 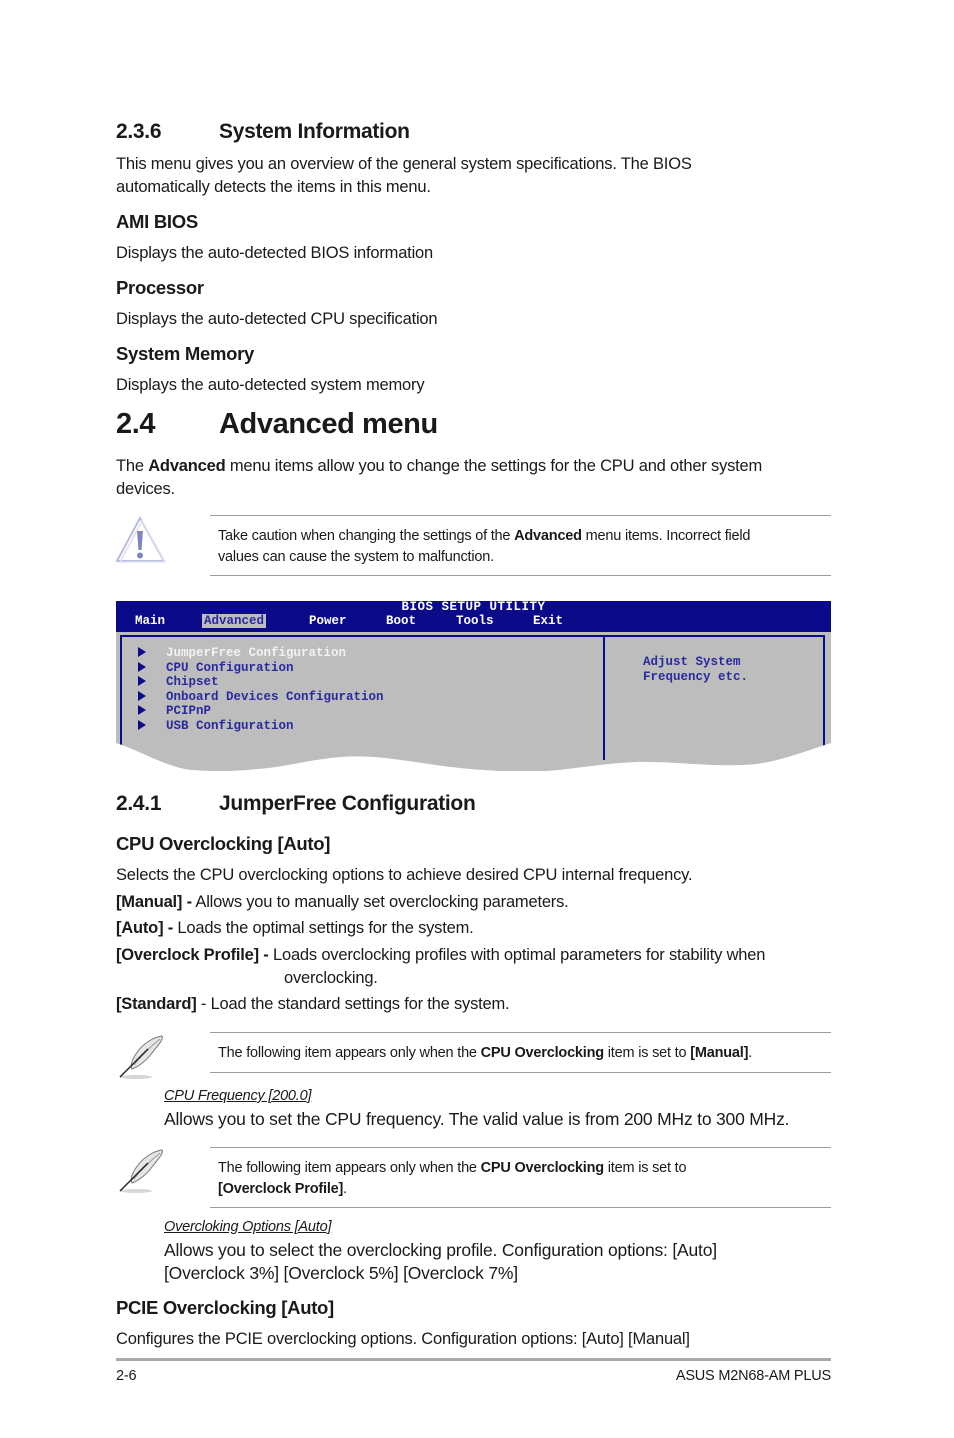 What do you see at coordinates (331, 978) in the screenshot?
I see `option-overclock-profile-cont: overclocking.` at bounding box center [331, 978].